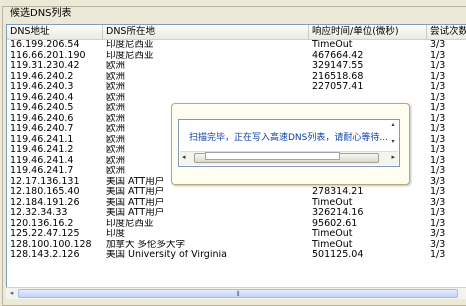  I want to click on table-row: 16.199.206.54 印度尼西亚 TimeOut 3/3, so click(236, 45).